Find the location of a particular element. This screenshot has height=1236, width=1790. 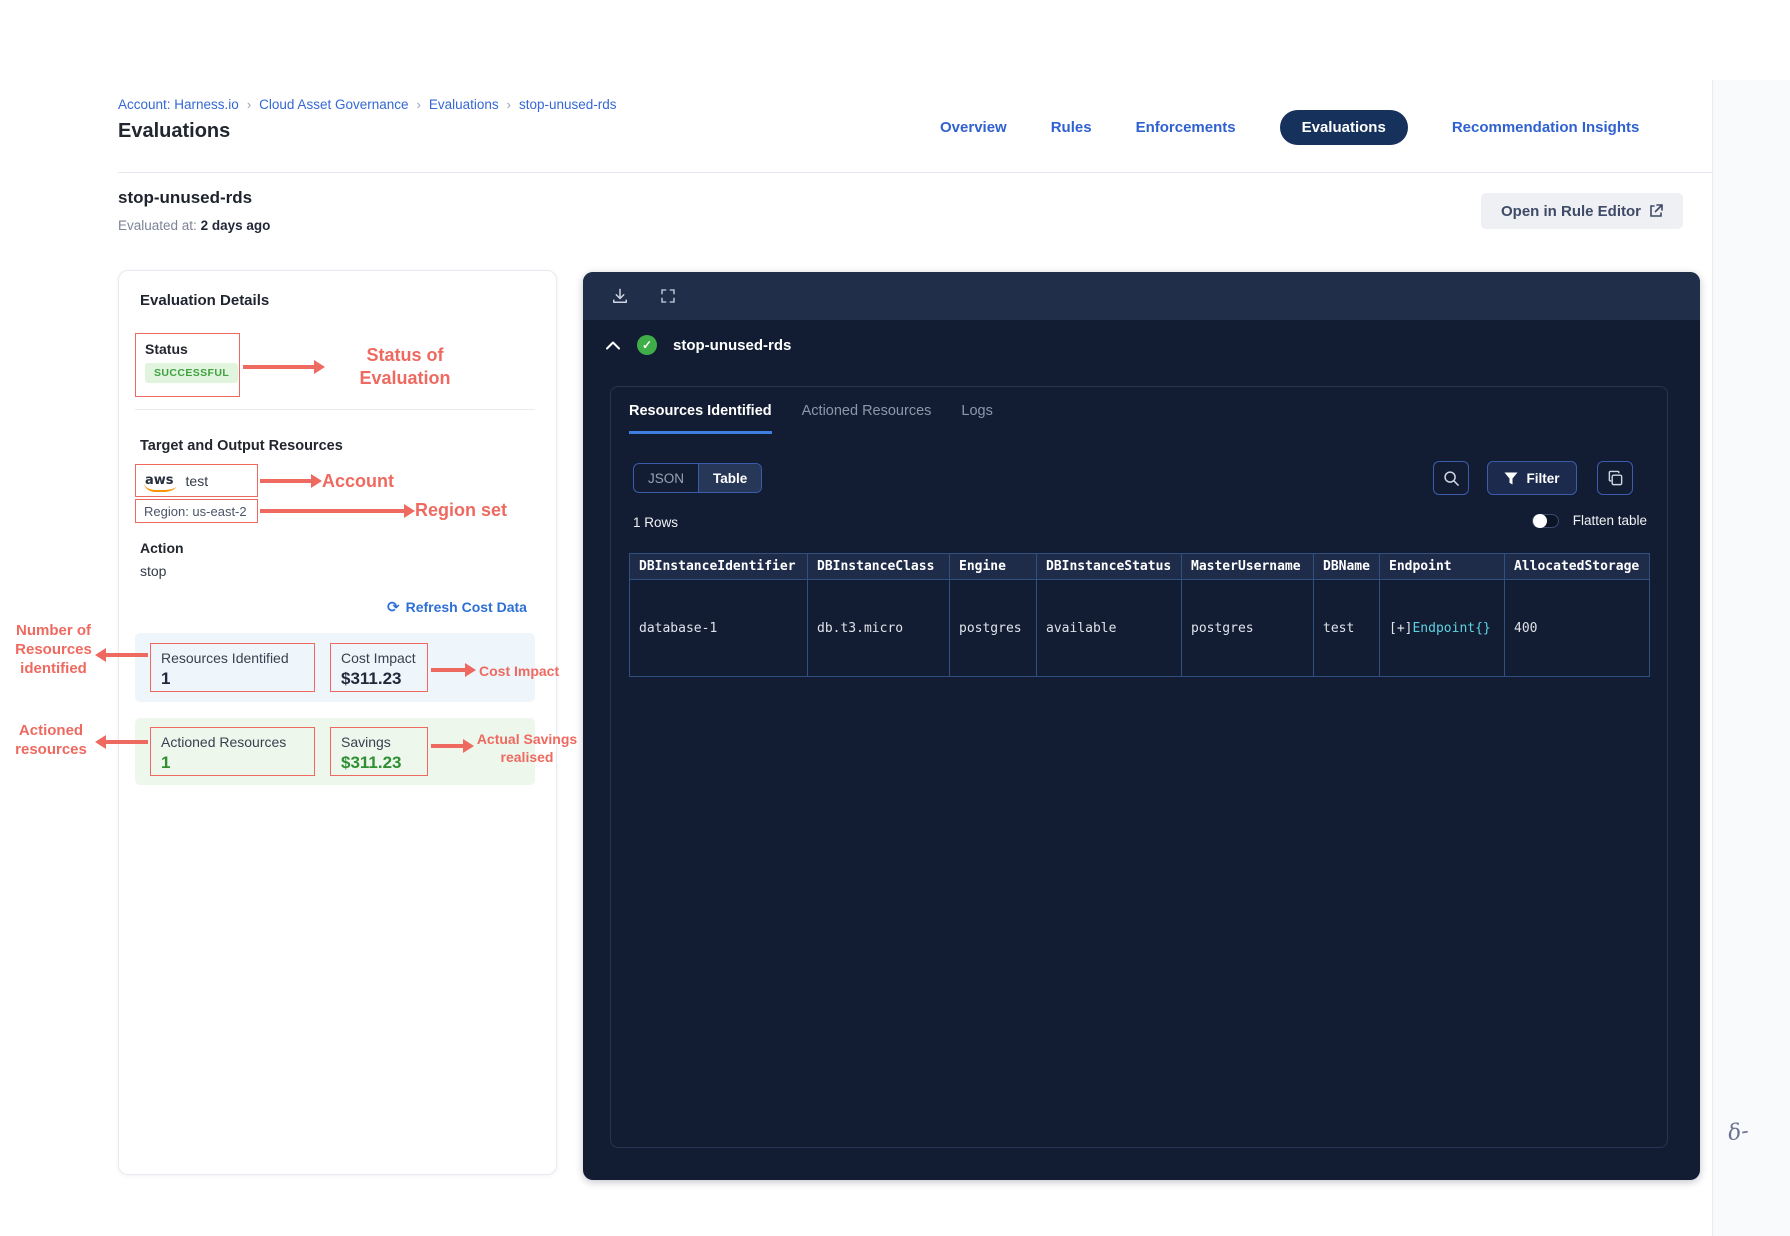

page-title: Evaluations is located at coordinates (174, 131).